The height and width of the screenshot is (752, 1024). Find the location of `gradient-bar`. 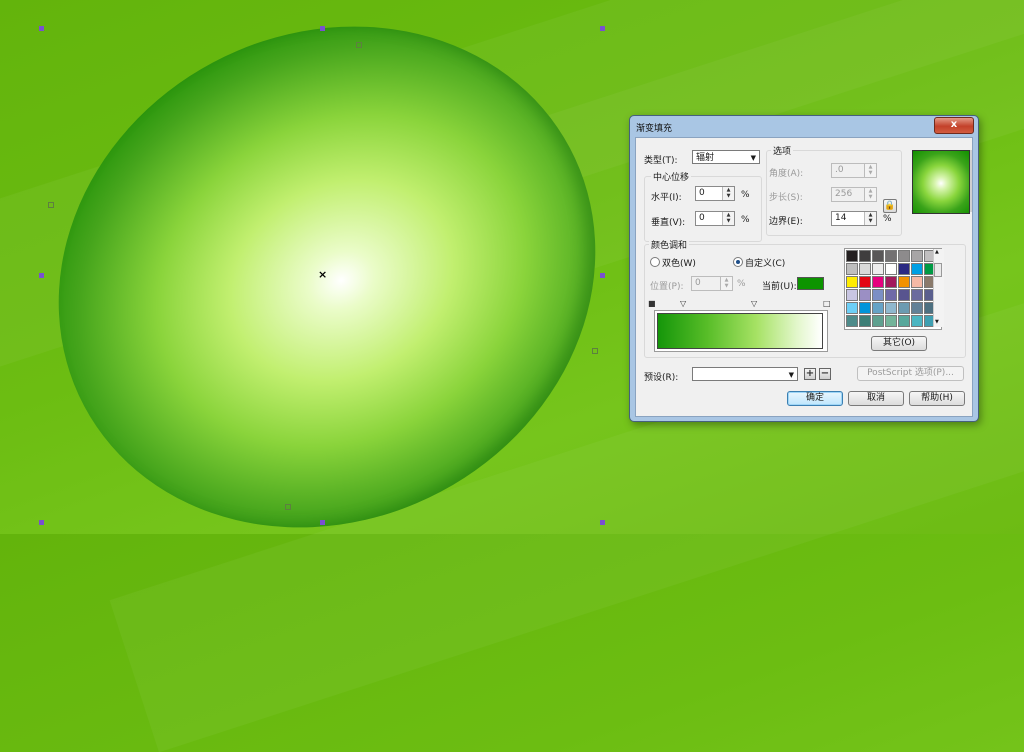

gradient-bar is located at coordinates (740, 331).